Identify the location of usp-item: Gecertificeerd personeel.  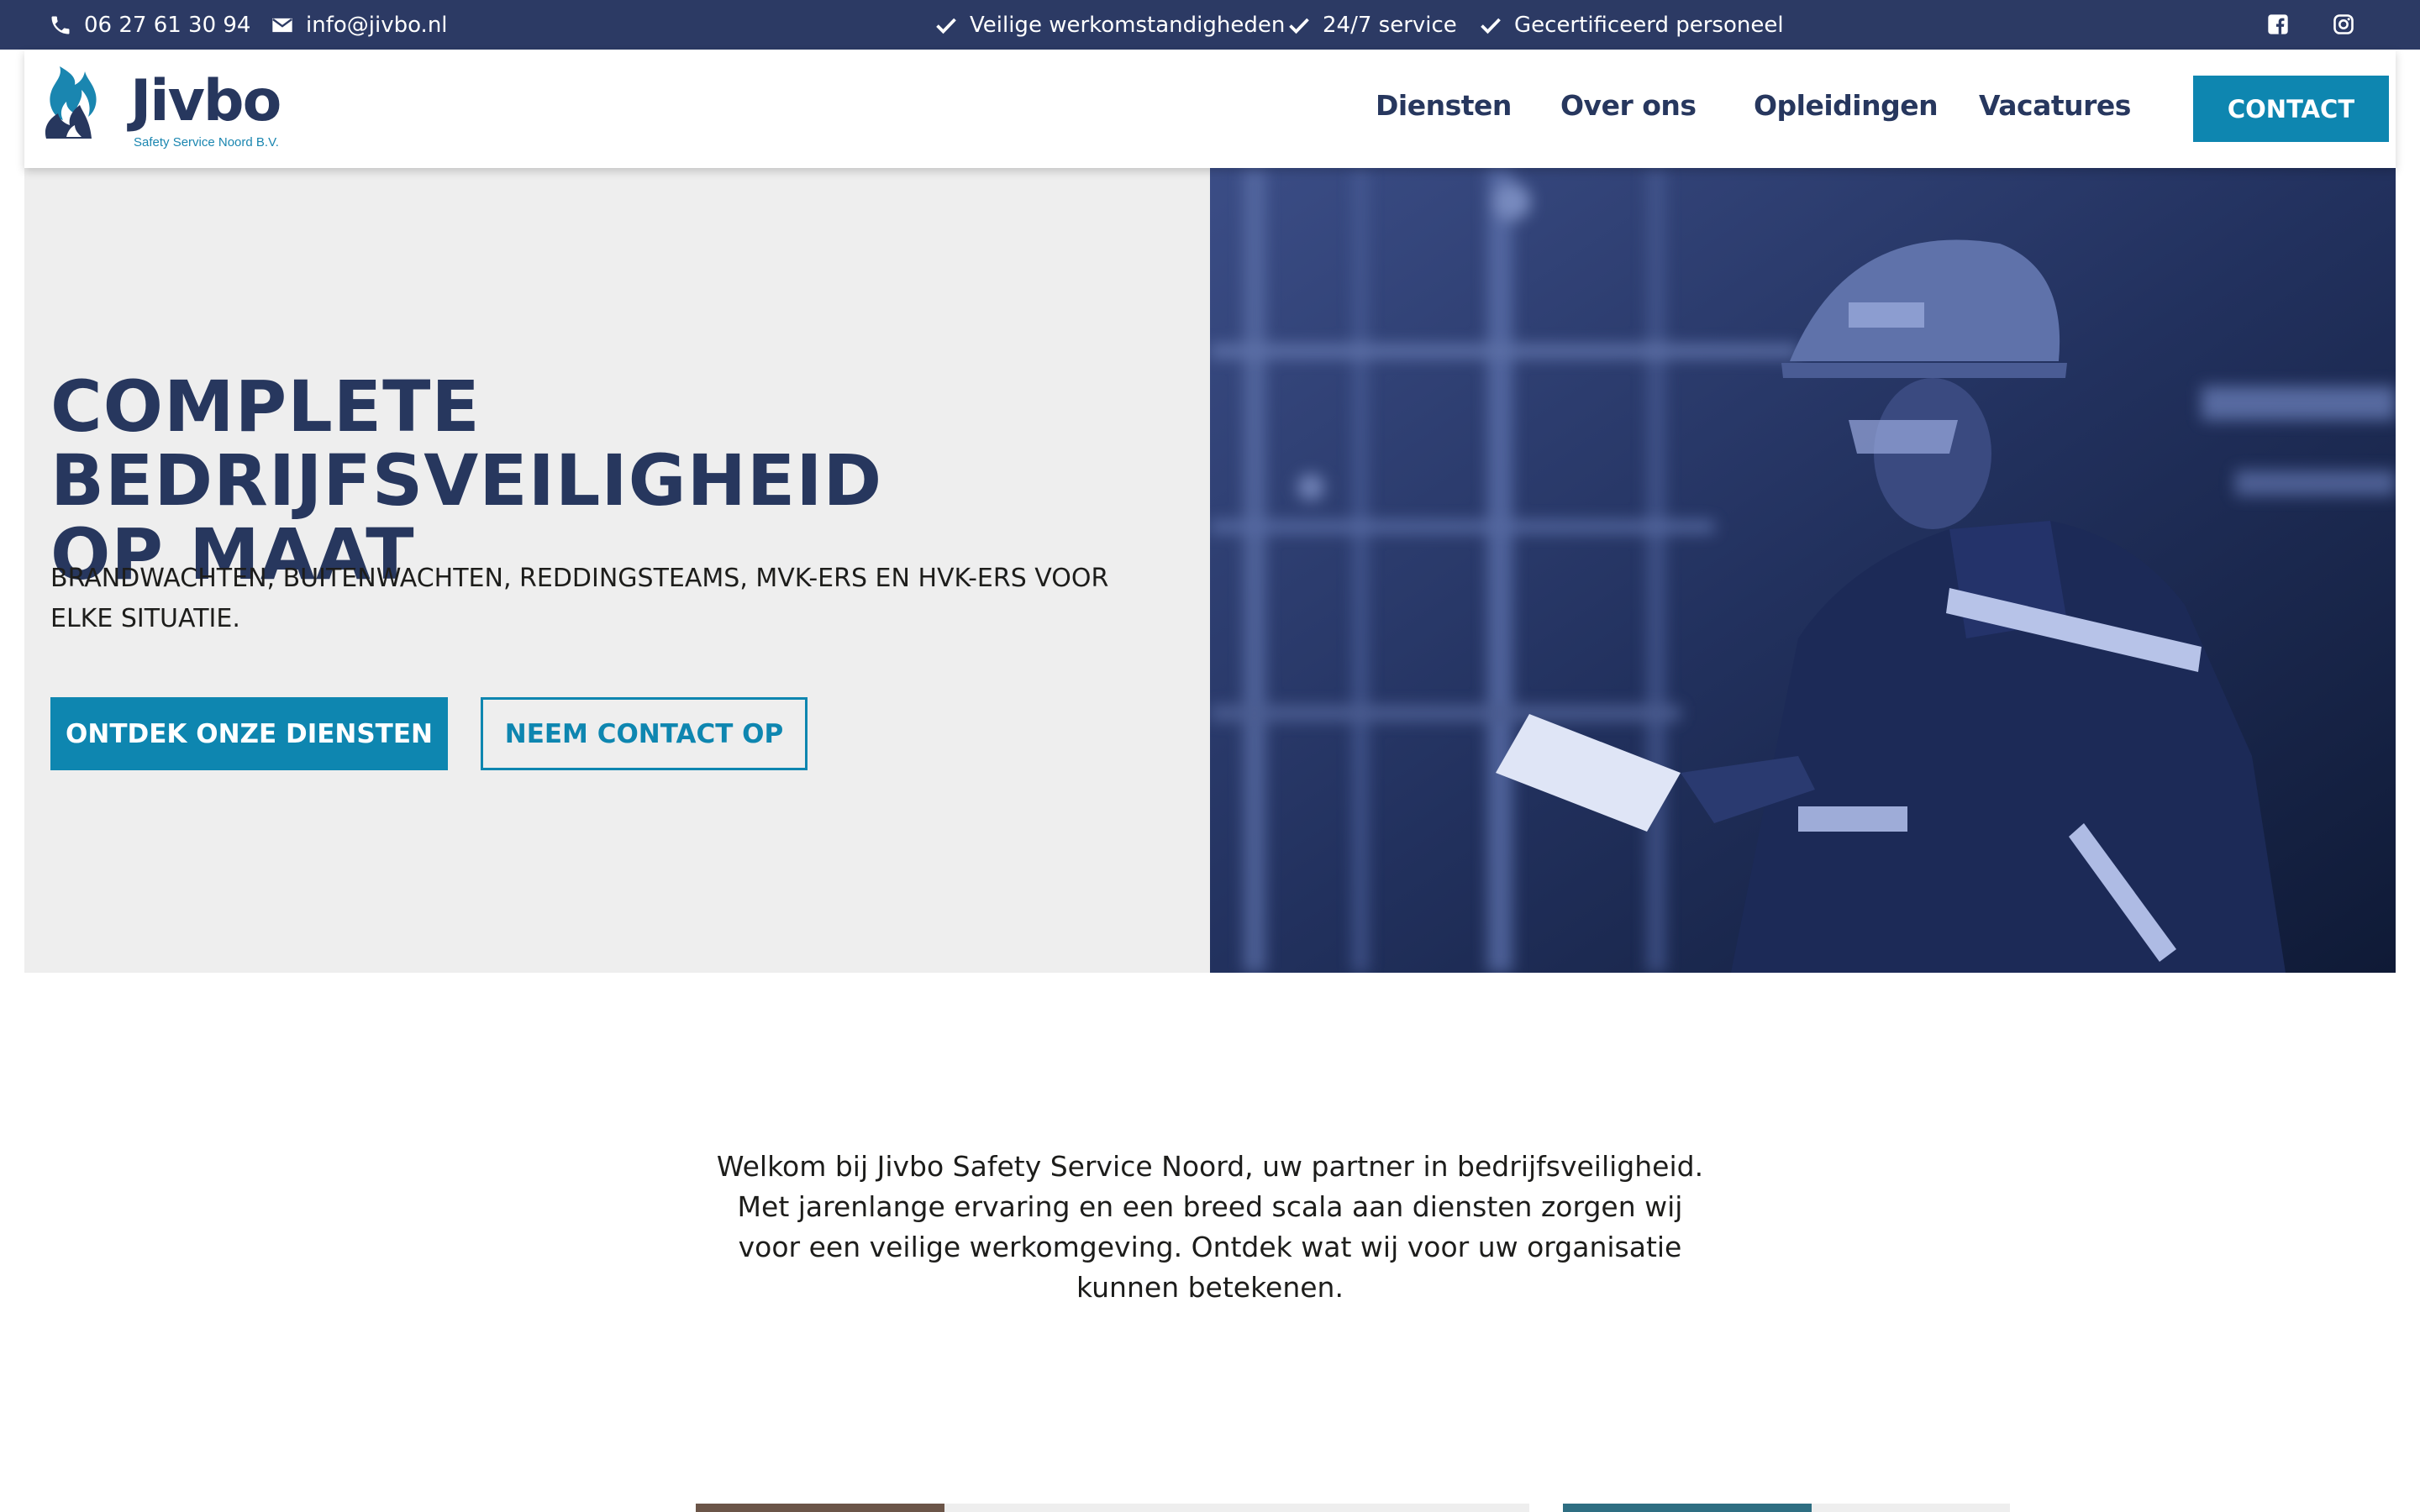
(1631, 25).